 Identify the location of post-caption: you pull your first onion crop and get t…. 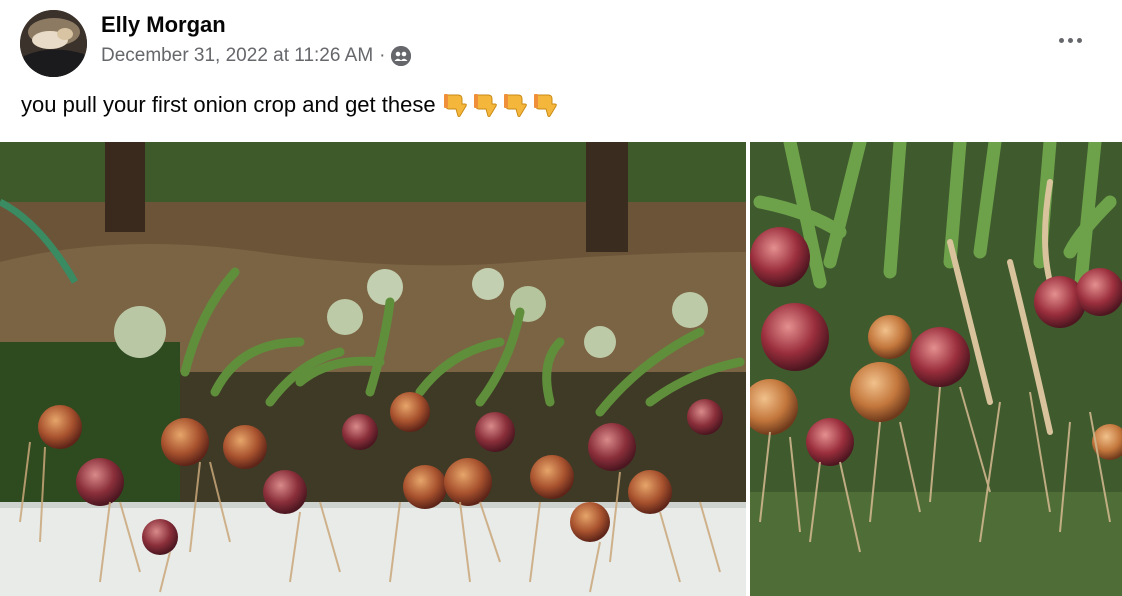
(292, 105).